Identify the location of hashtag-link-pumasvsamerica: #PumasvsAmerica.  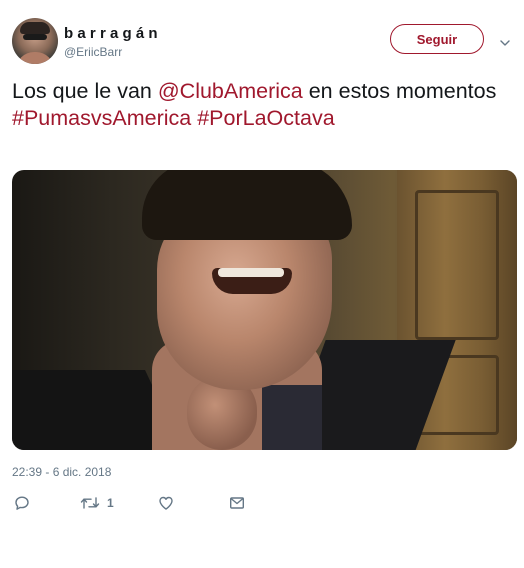
(101, 118).